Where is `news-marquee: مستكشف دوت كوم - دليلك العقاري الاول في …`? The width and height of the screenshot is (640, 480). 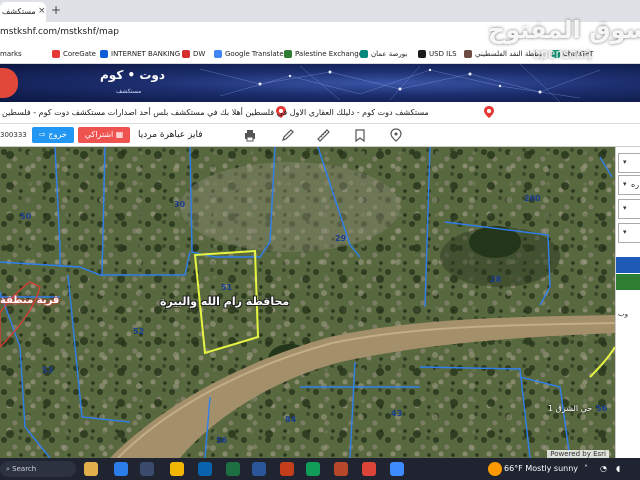
news-marquee: مستكشف دوت كوم - دليلك العقاري الاول في … is located at coordinates (320, 113).